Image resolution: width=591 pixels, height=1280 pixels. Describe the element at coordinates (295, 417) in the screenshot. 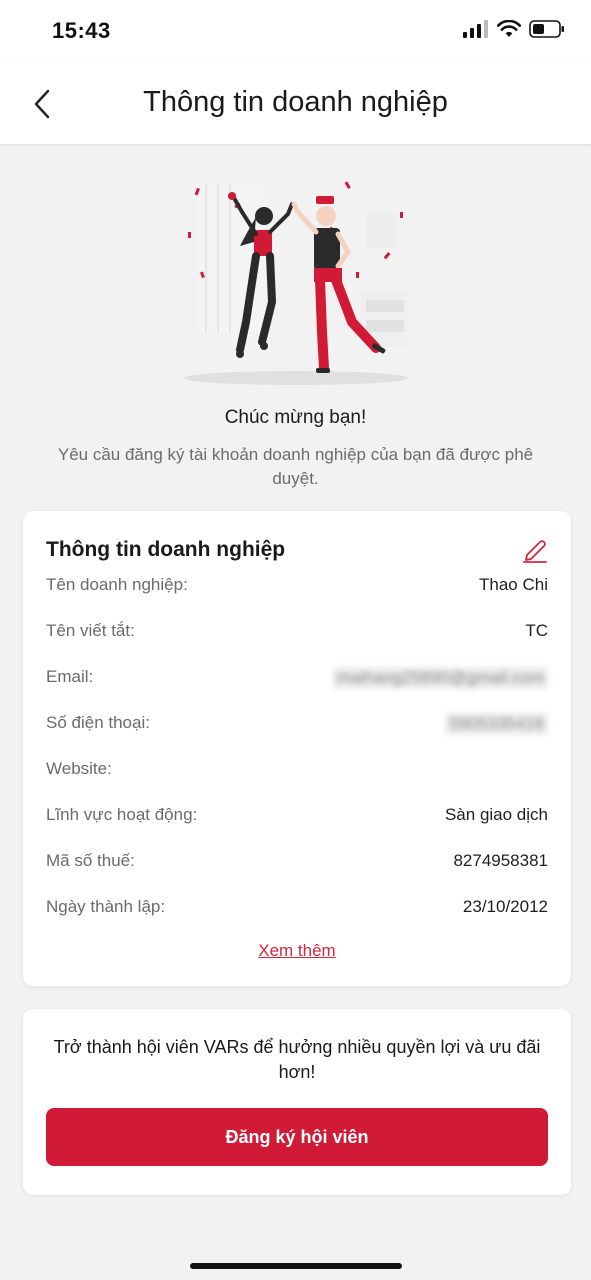

I see `congrats-title: Chúc mừng bạn!` at that location.